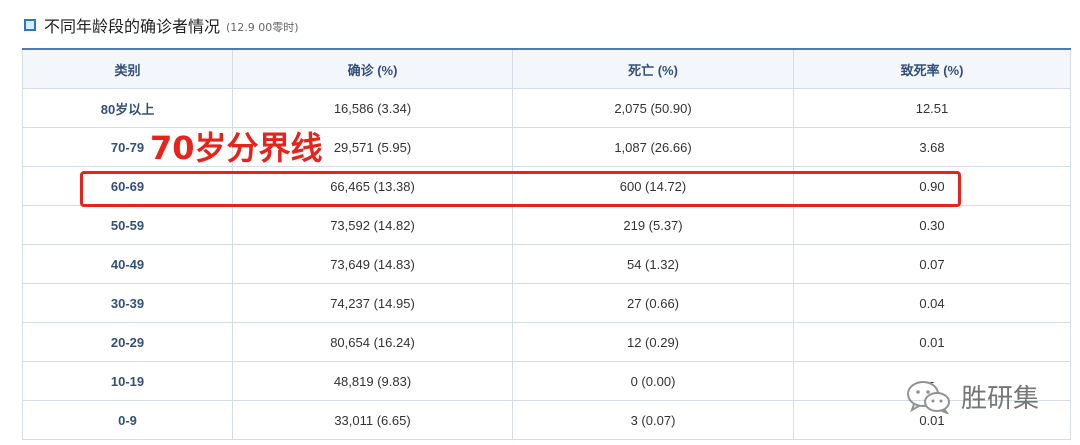 This screenshot has width=1080, height=445. What do you see at coordinates (127, 68) in the screenshot?
I see `column-header-category: 类别` at bounding box center [127, 68].